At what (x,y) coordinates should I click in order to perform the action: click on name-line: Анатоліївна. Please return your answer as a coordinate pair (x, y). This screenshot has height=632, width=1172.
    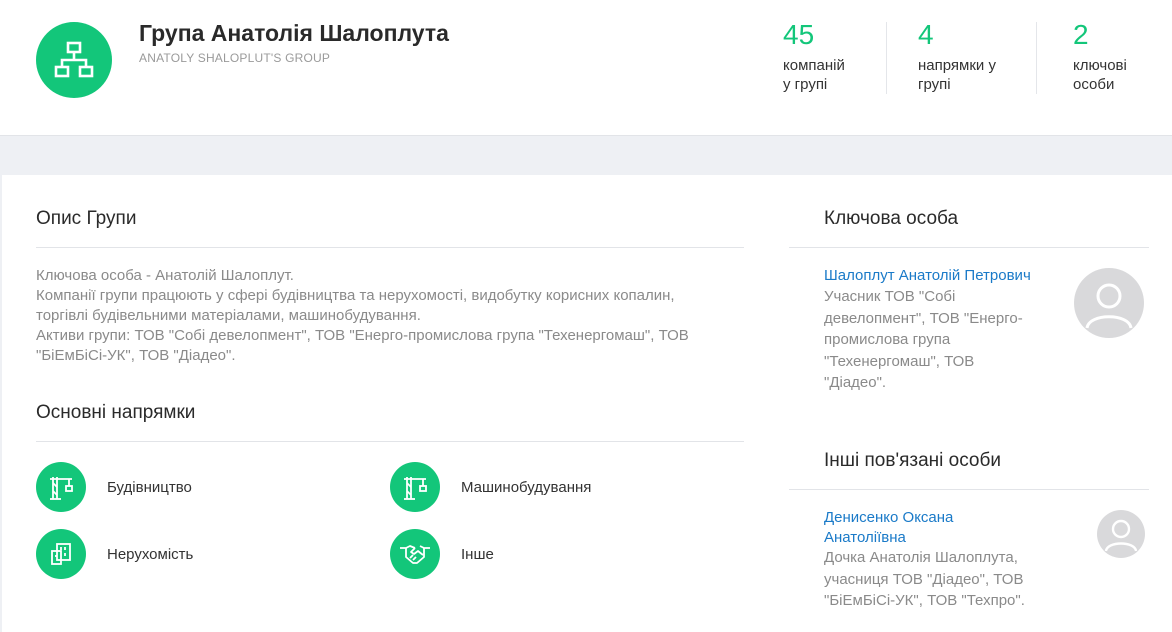
    Looking at the image, I should click on (865, 537).